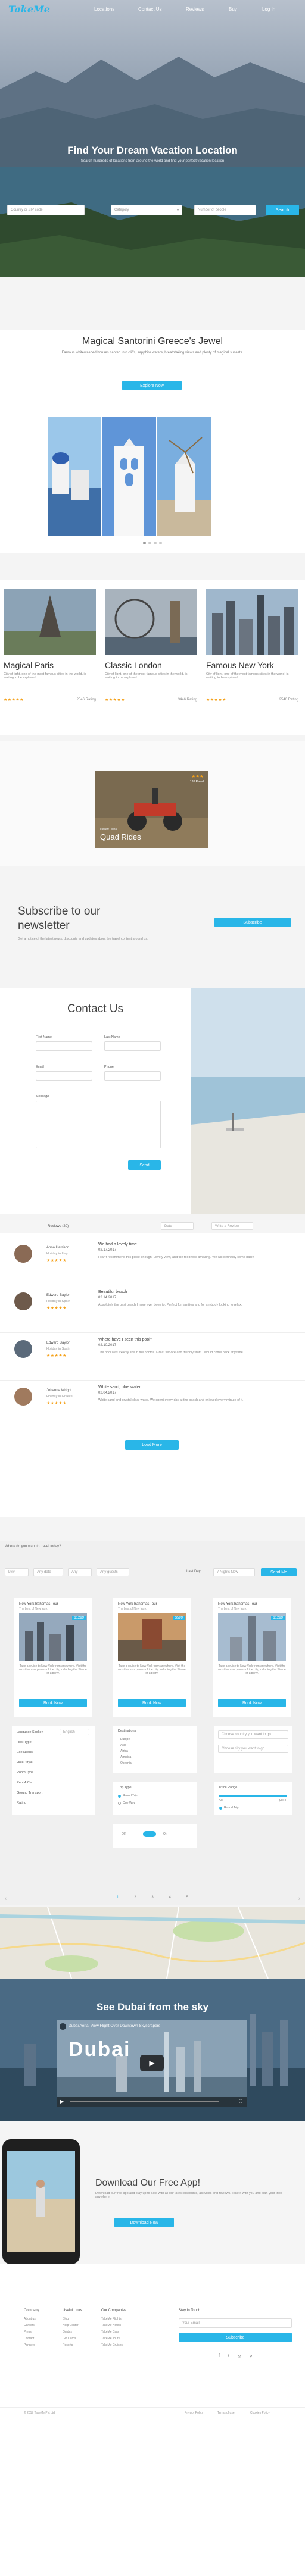 This screenshot has height=2576, width=305. Describe the element at coordinates (45, 2332) in the screenshot. I see `footer-link: Press` at that location.